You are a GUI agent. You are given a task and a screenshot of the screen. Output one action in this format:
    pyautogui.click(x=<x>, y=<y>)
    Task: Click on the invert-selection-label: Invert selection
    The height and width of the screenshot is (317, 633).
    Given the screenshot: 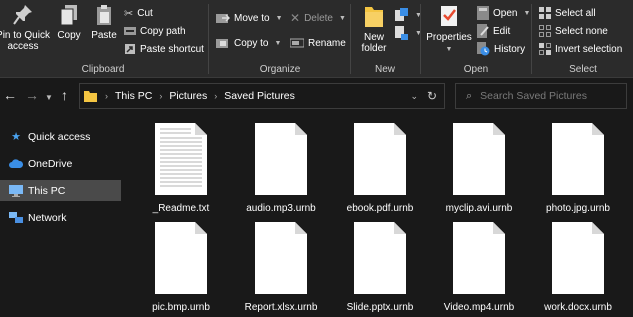 What is the action you would take?
    pyautogui.click(x=589, y=49)
    